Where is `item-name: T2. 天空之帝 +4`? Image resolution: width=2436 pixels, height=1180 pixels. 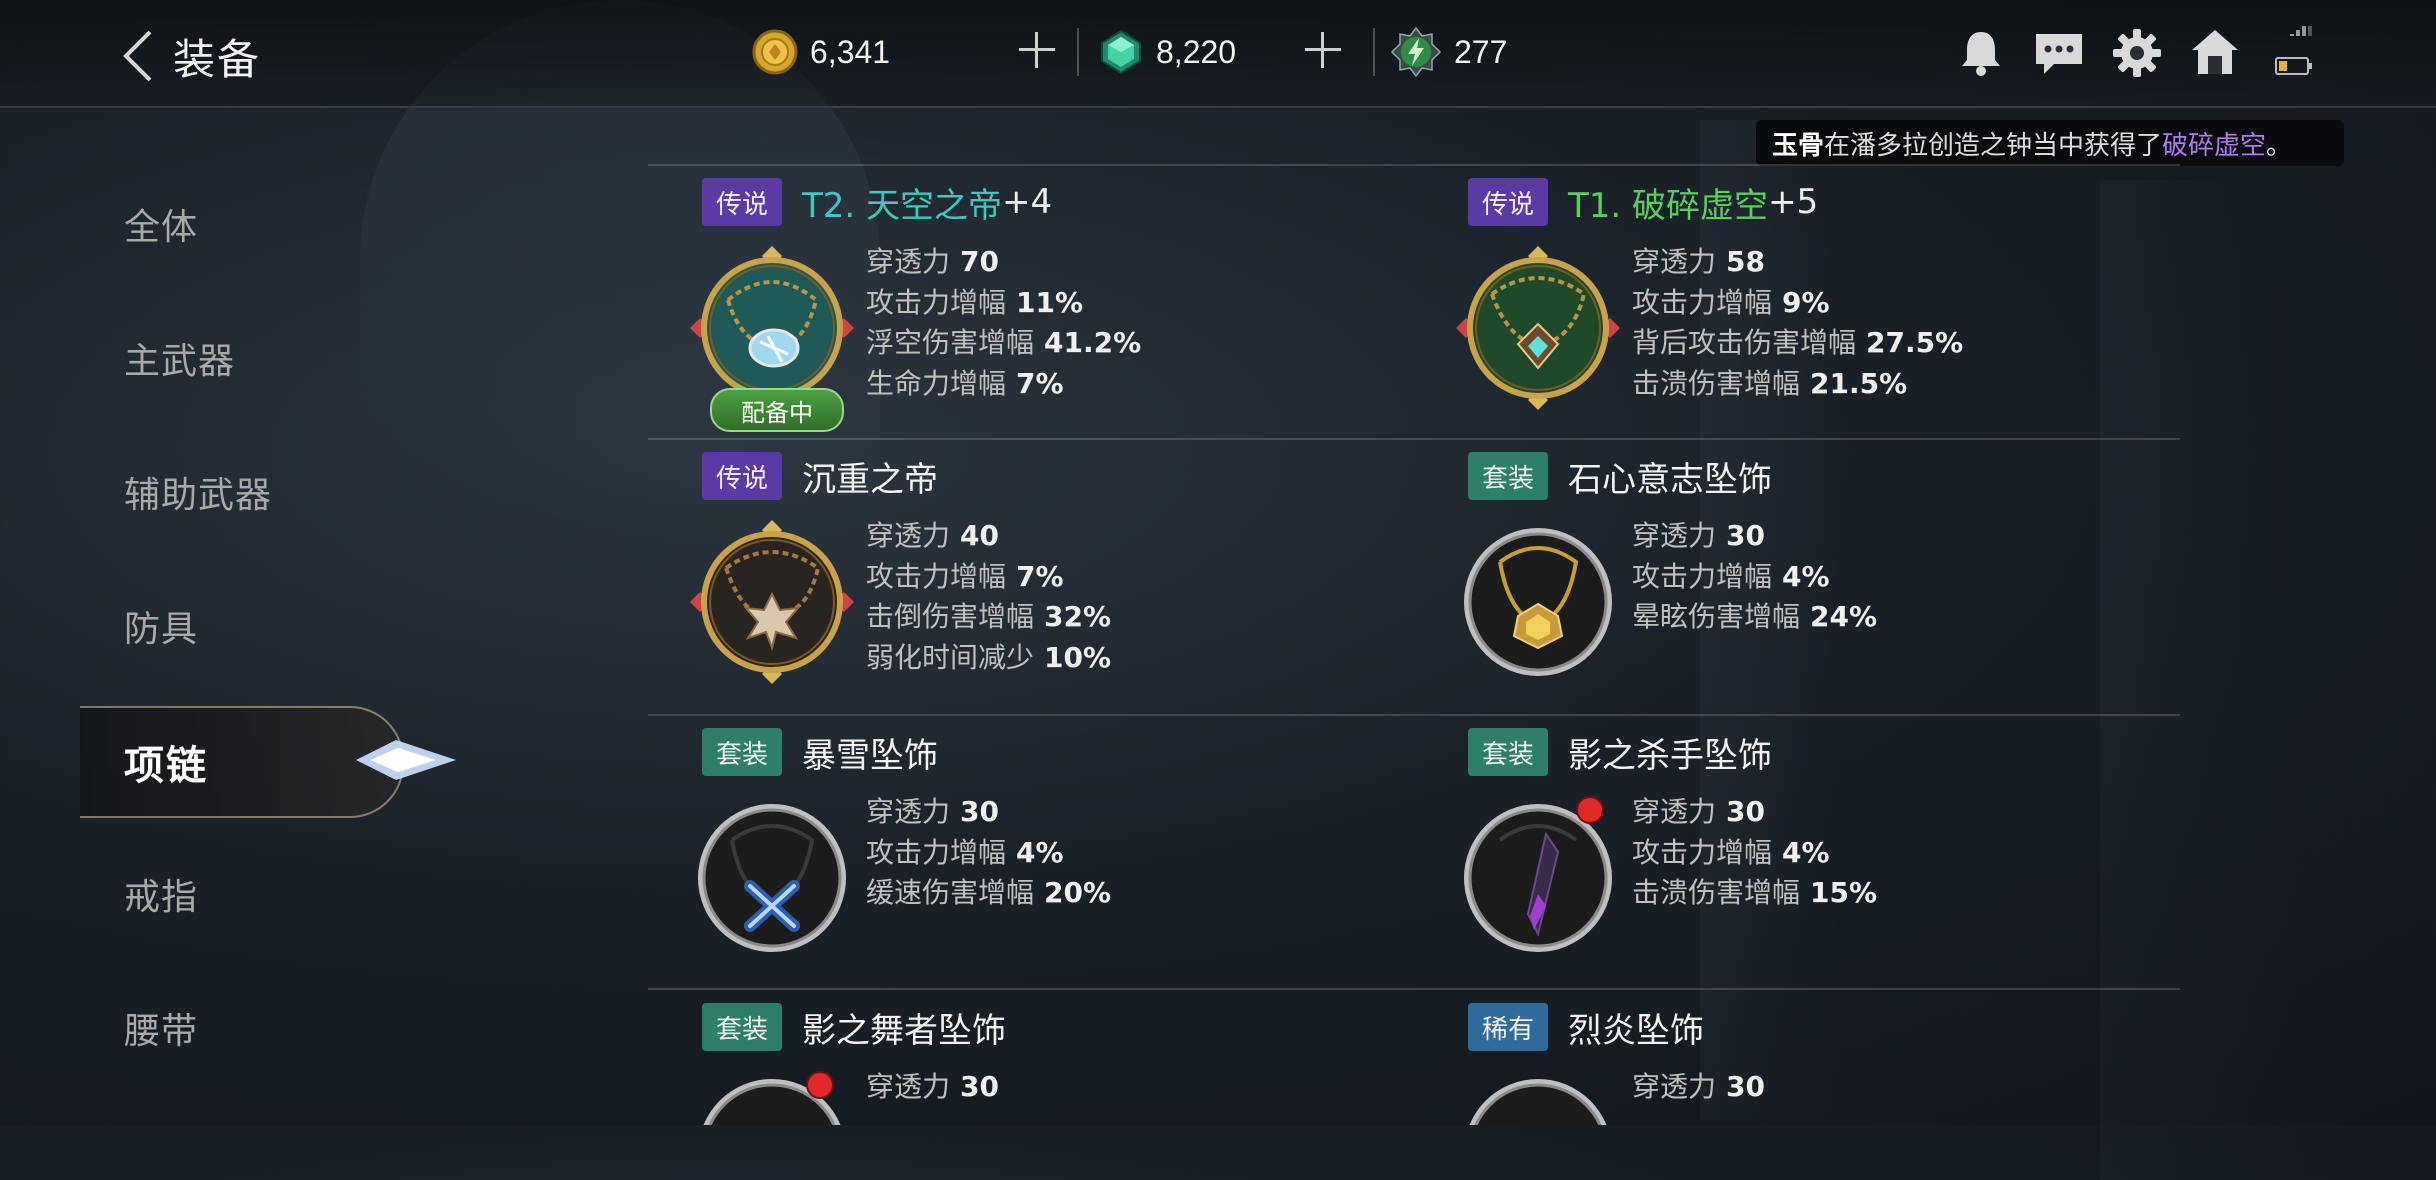
item-name: T2. 天空之帝 +4 is located at coordinates (927, 202).